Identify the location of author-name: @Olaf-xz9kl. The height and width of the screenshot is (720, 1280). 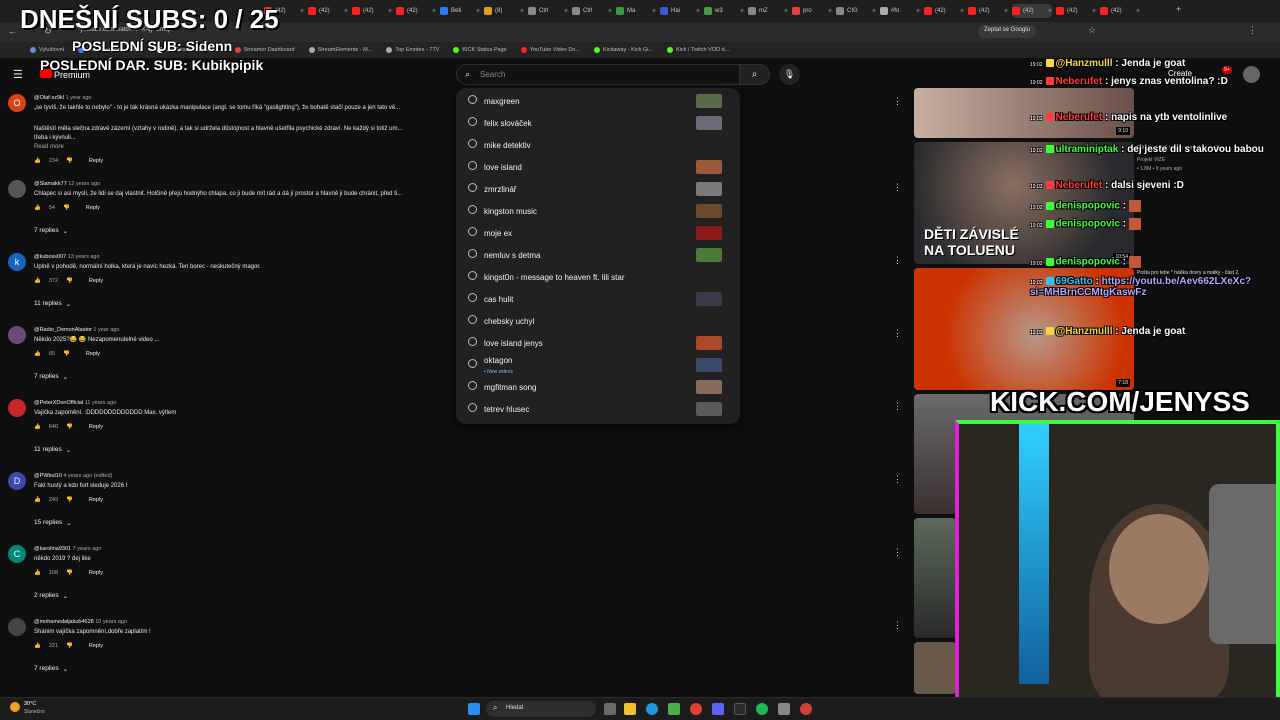
(49, 98).